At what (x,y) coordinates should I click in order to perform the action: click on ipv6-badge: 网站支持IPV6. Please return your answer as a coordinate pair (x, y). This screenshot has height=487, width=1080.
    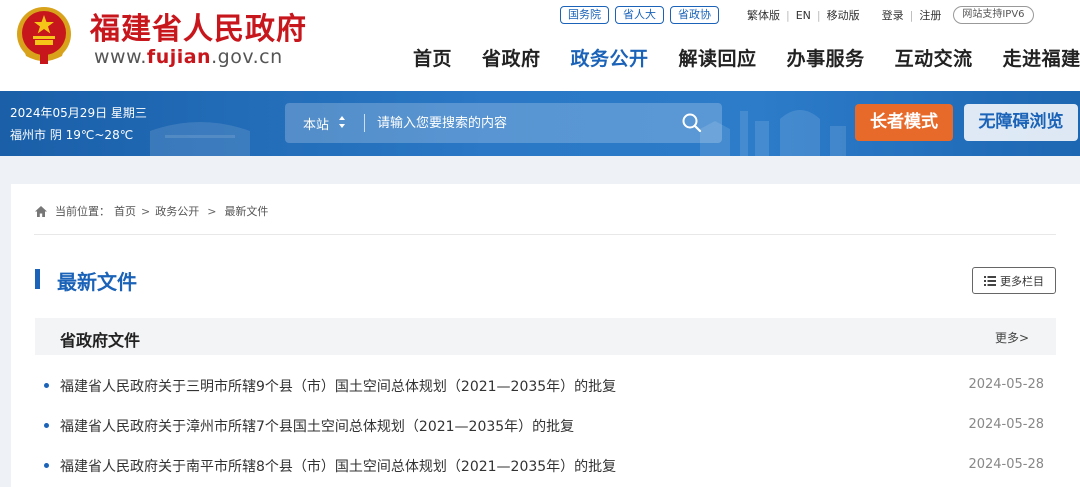
    Looking at the image, I should click on (993, 15).